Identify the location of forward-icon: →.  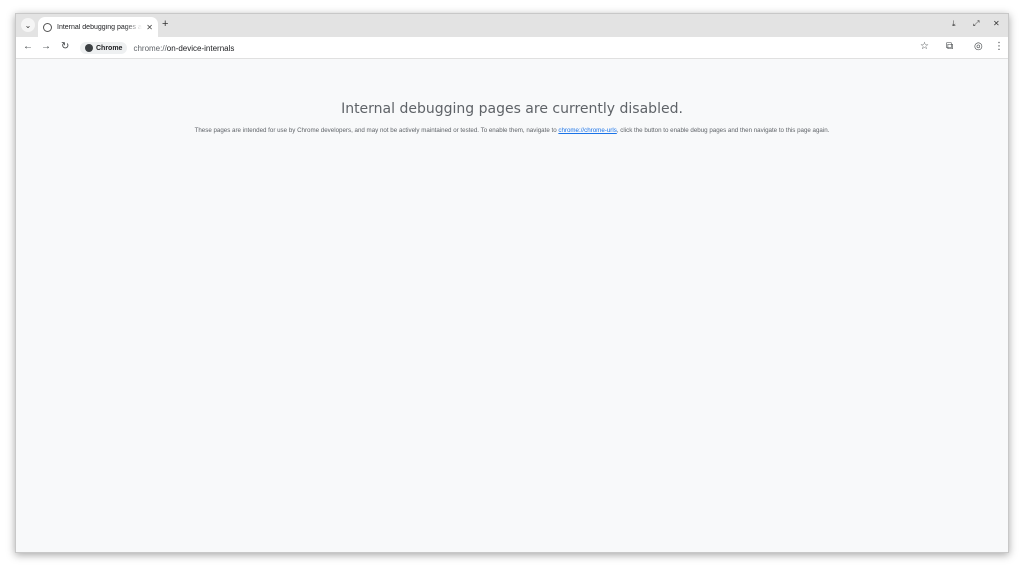
(46, 47).